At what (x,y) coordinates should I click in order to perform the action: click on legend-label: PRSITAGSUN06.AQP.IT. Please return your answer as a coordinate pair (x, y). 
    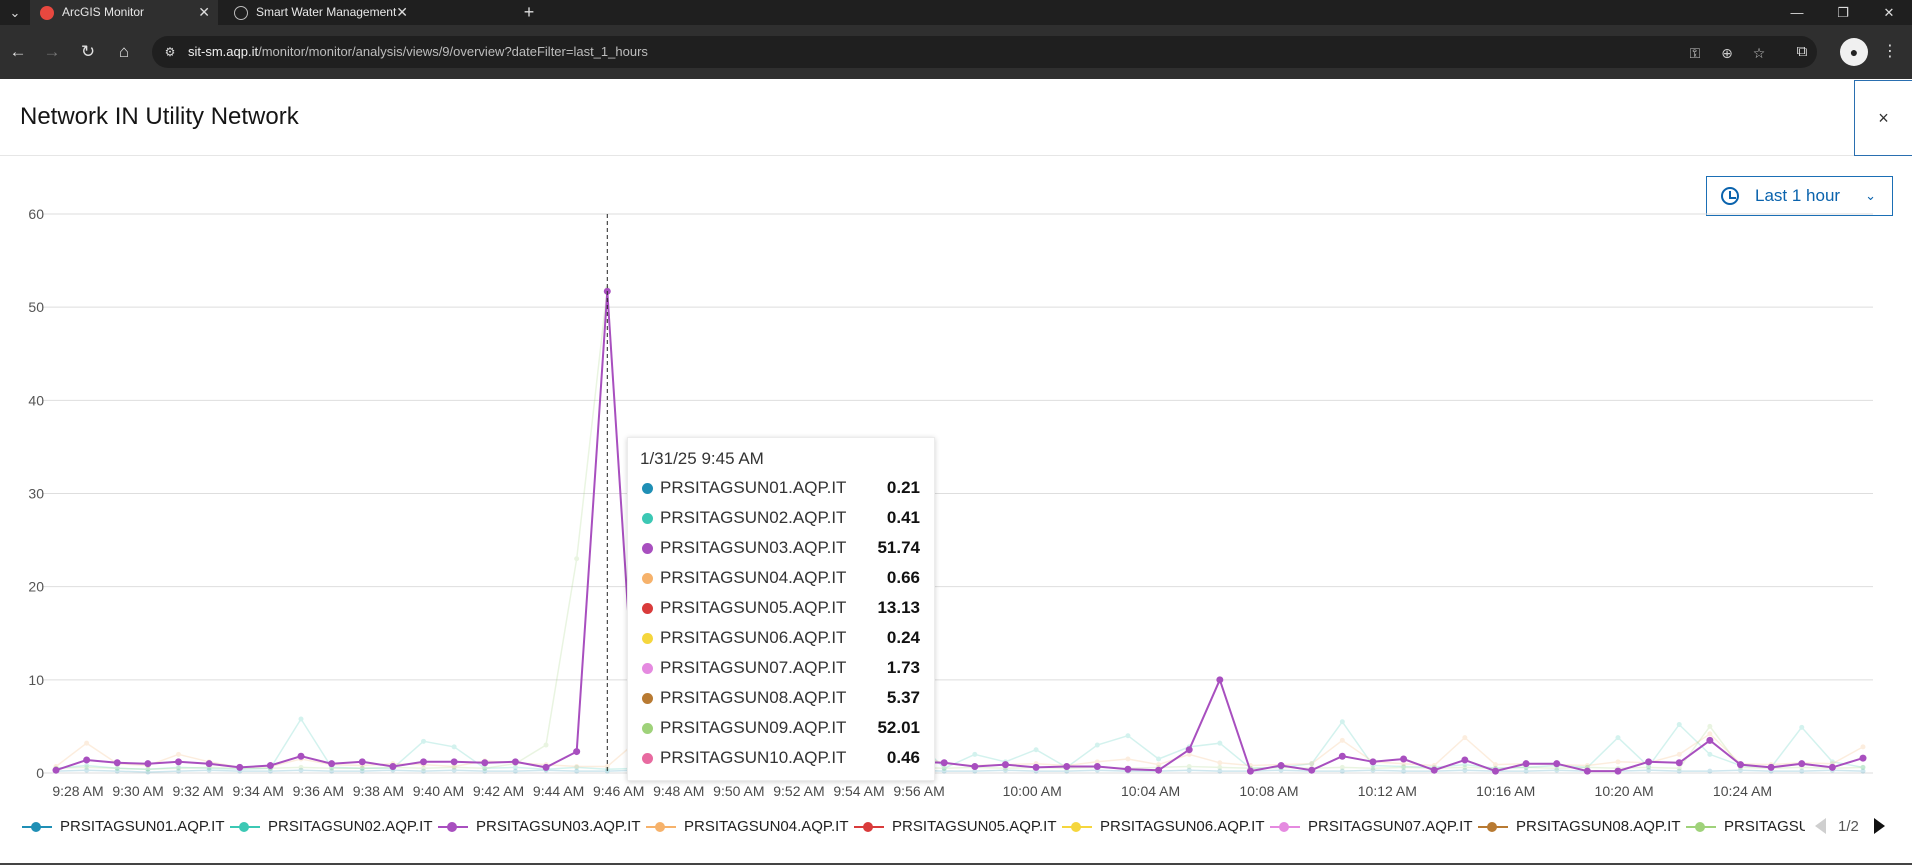
    Looking at the image, I should click on (1182, 826).